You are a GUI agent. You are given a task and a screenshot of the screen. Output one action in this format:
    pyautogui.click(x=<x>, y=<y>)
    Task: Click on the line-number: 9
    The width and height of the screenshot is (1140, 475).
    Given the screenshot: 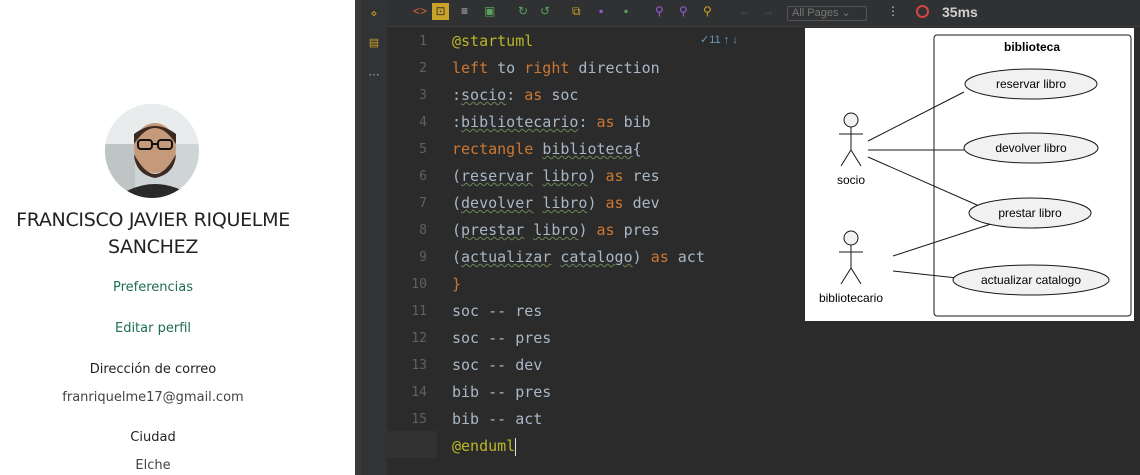 What is the action you would take?
    pyautogui.click(x=423, y=257)
    